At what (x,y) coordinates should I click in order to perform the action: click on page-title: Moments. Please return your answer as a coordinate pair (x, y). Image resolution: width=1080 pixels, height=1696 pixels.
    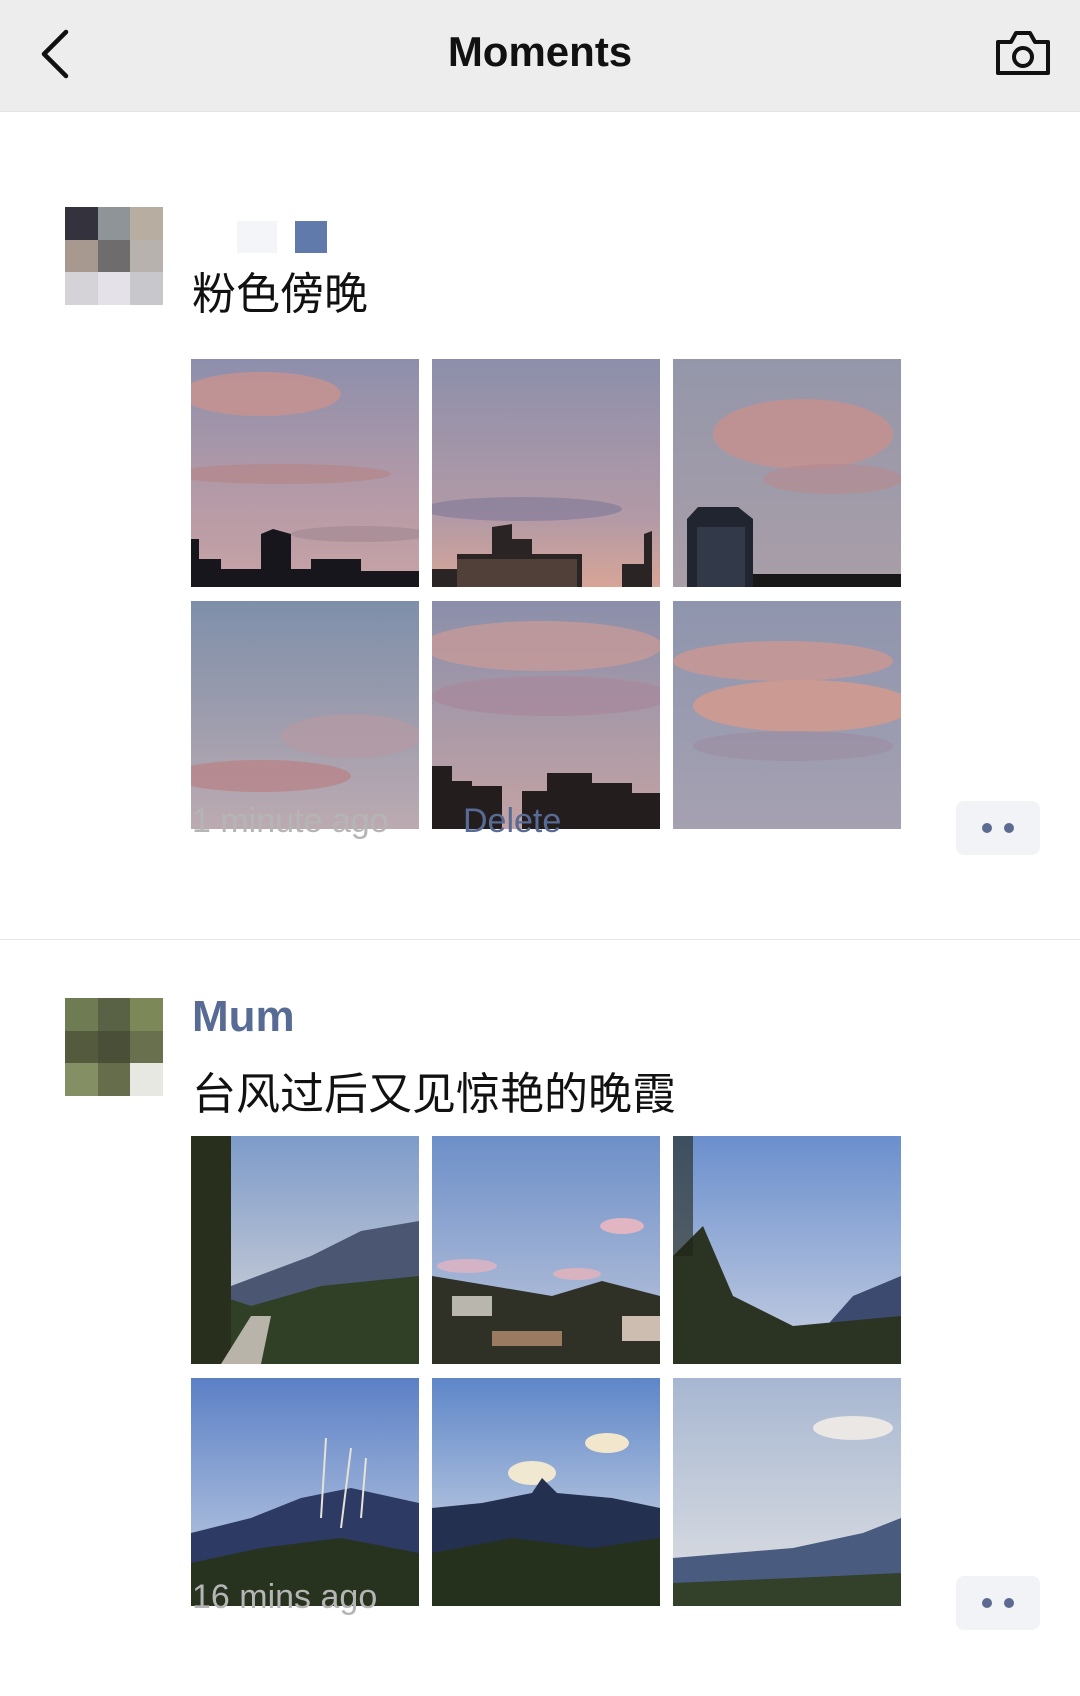
    Looking at the image, I should click on (540, 51).